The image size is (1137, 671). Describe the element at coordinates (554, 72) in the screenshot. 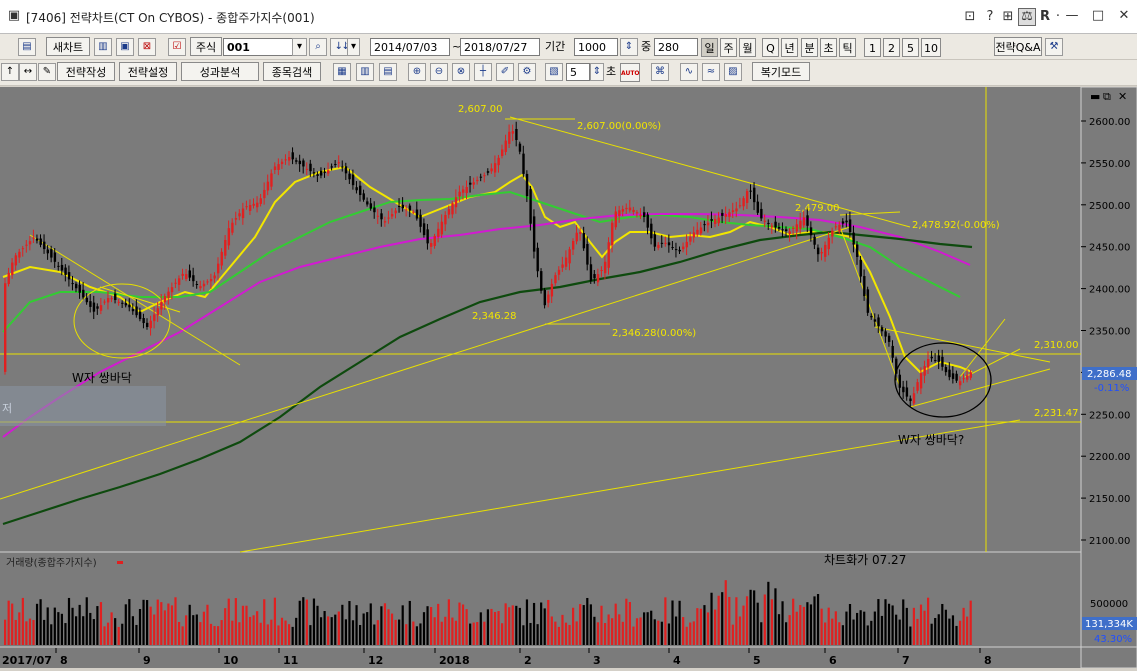

I see `speed-icon: ▧` at that location.